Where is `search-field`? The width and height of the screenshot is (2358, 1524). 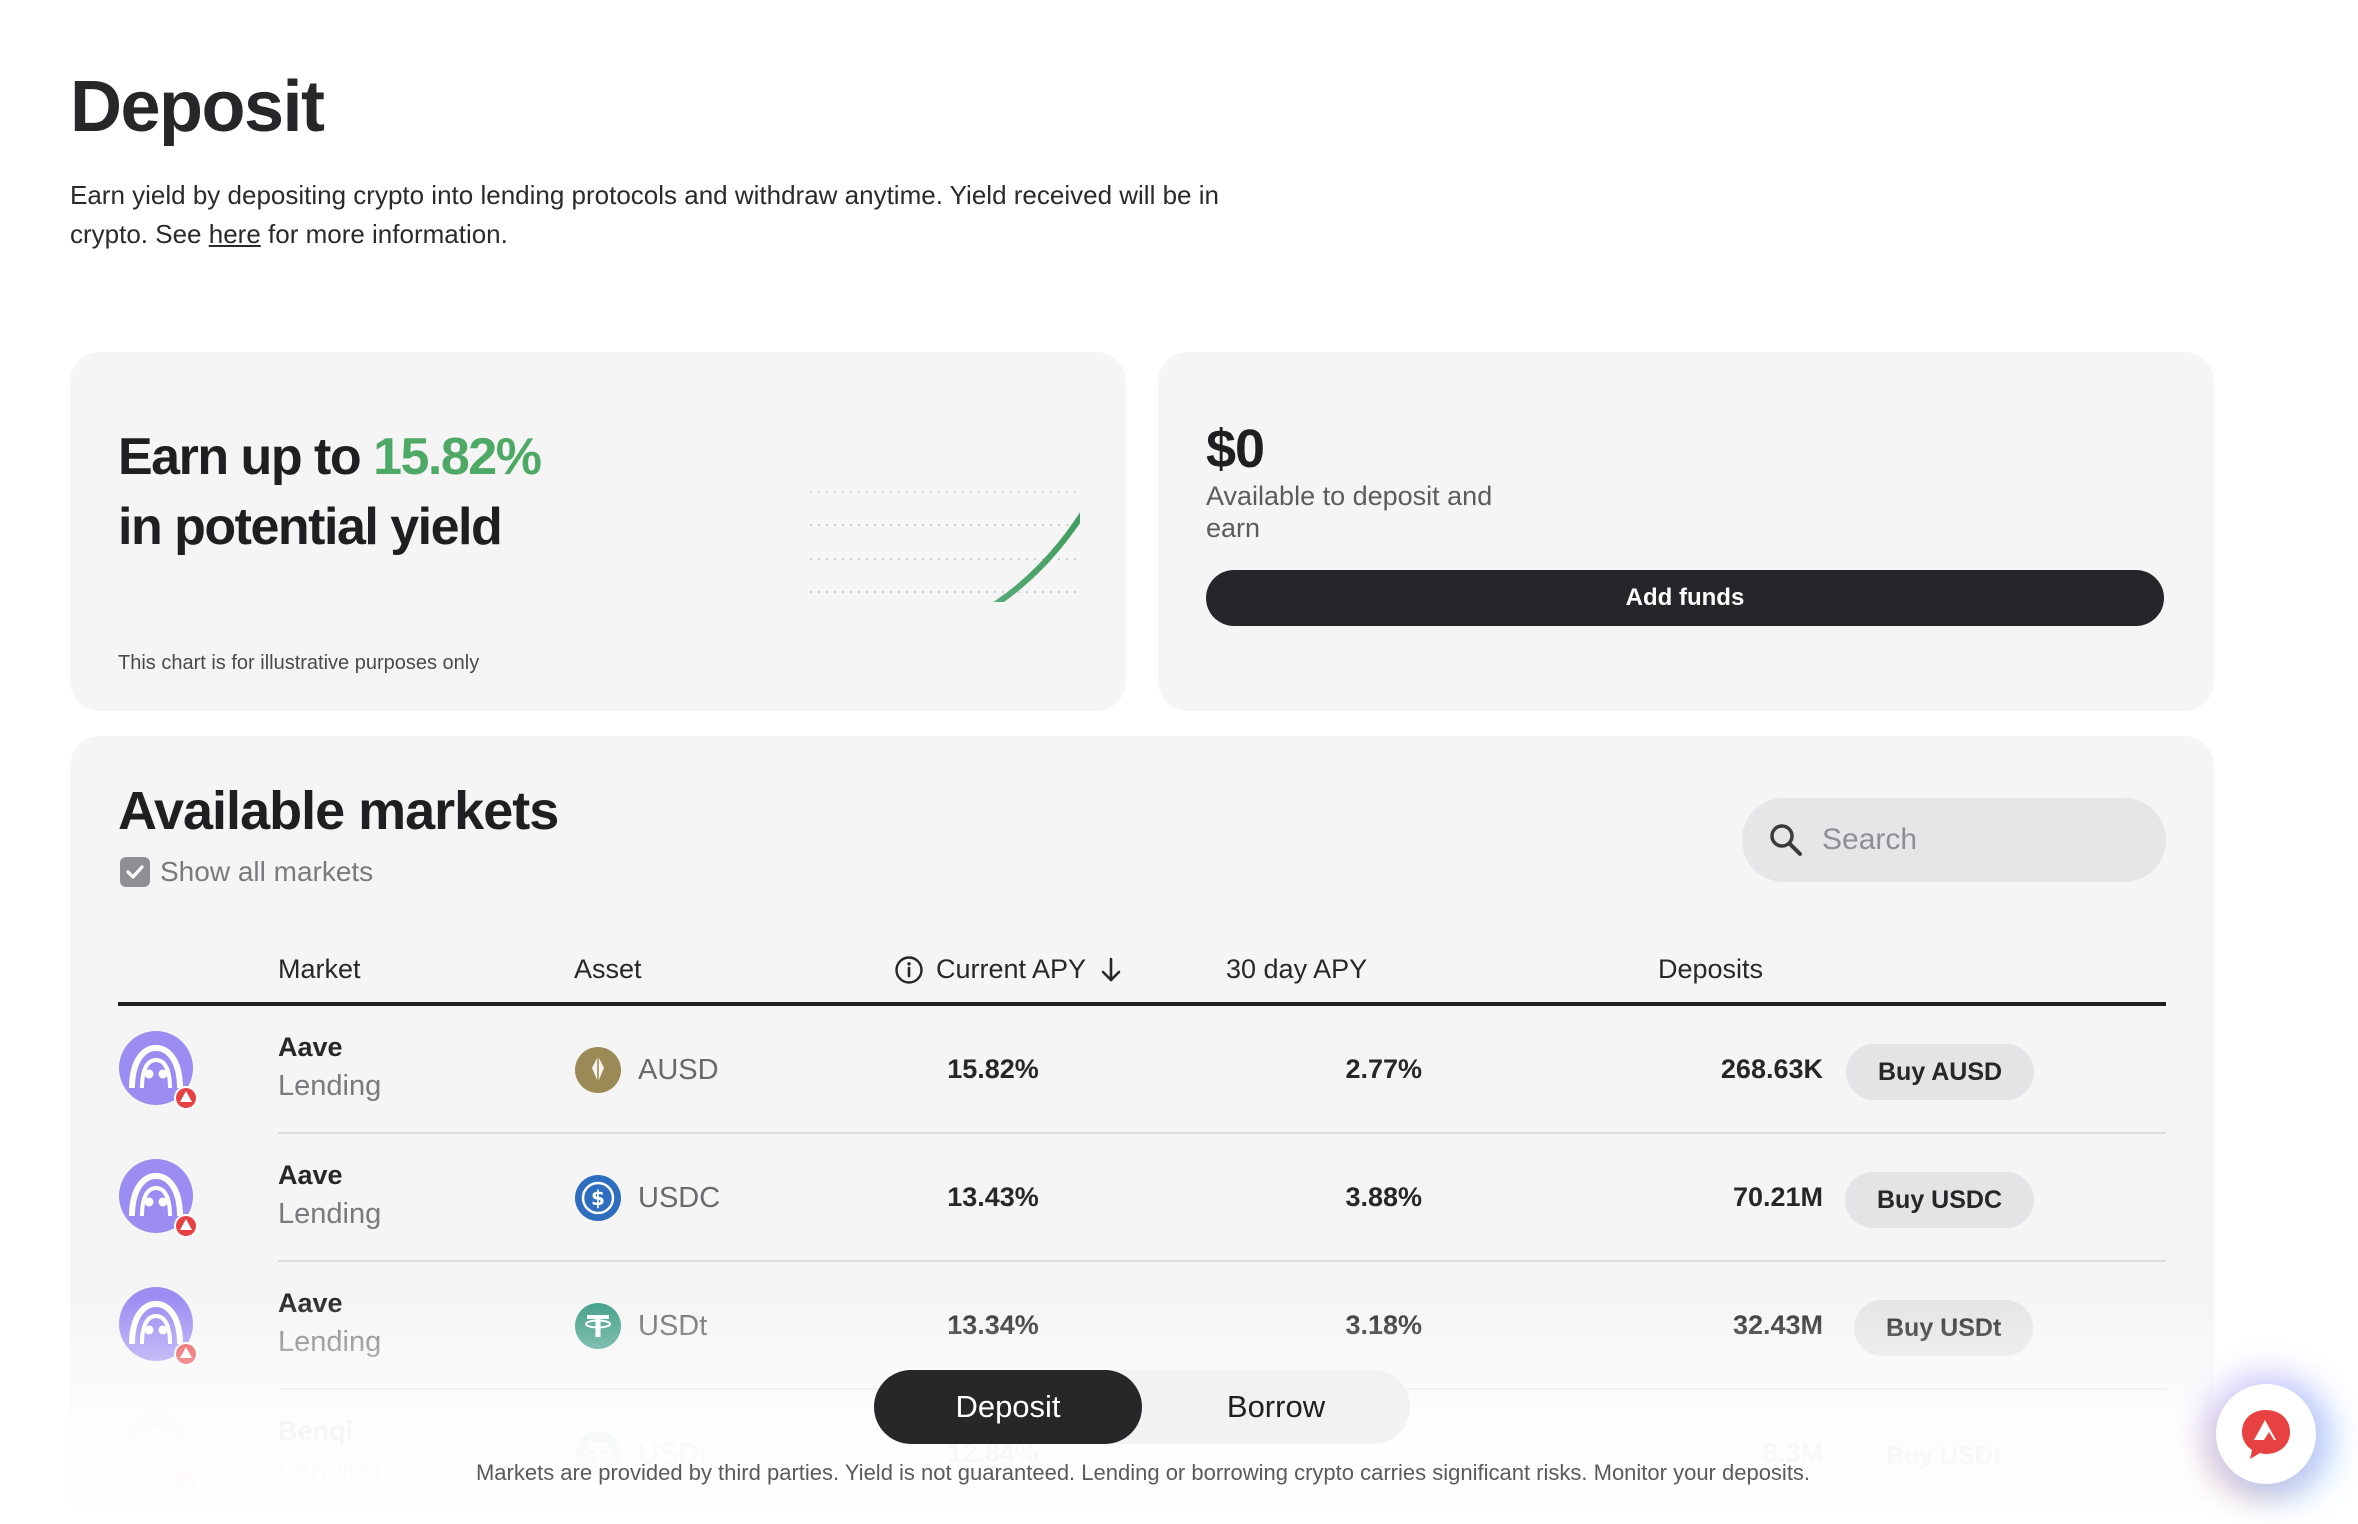
search-field is located at coordinates (1954, 840).